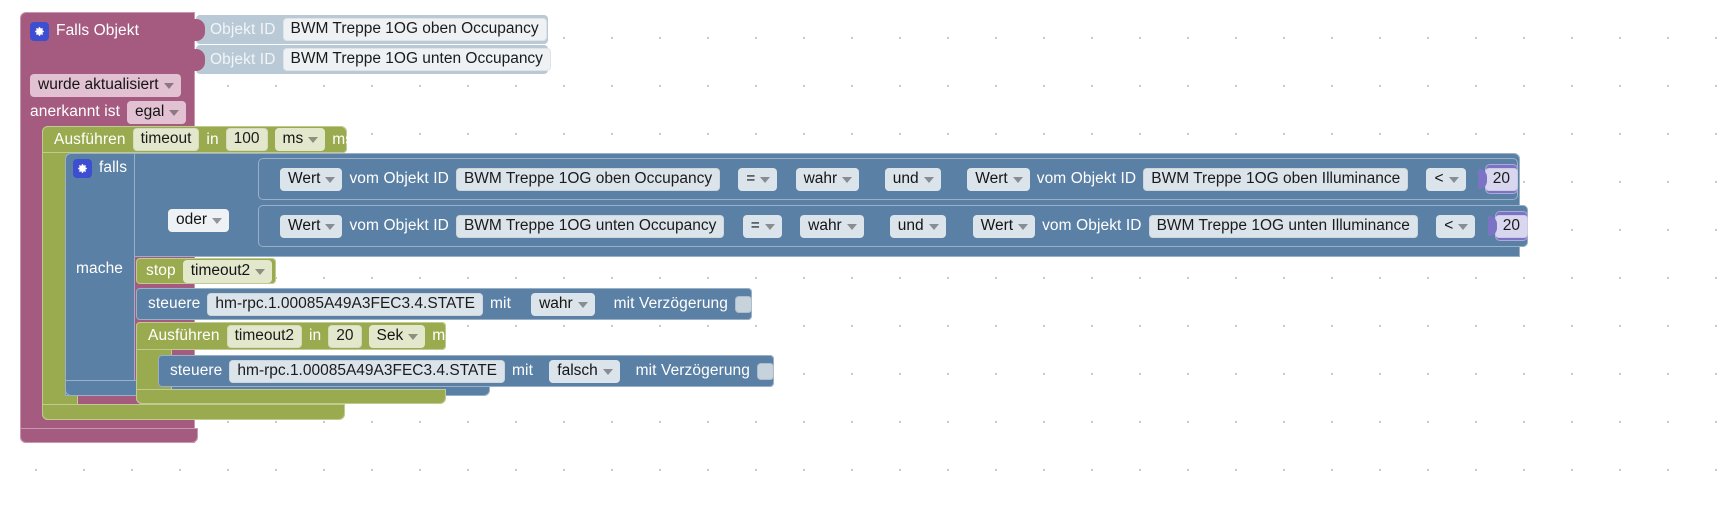  Describe the element at coordinates (199, 220) in the screenshot. I see `join-dropdown: oder` at that location.